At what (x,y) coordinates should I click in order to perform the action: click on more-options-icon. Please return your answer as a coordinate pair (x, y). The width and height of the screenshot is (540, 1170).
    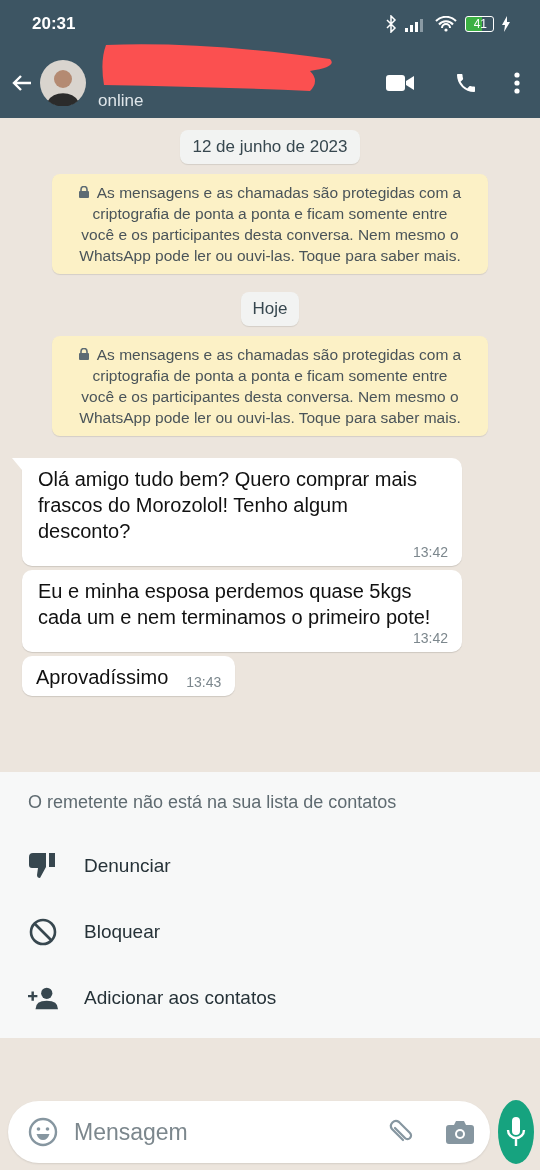
    Looking at the image, I should click on (517, 83).